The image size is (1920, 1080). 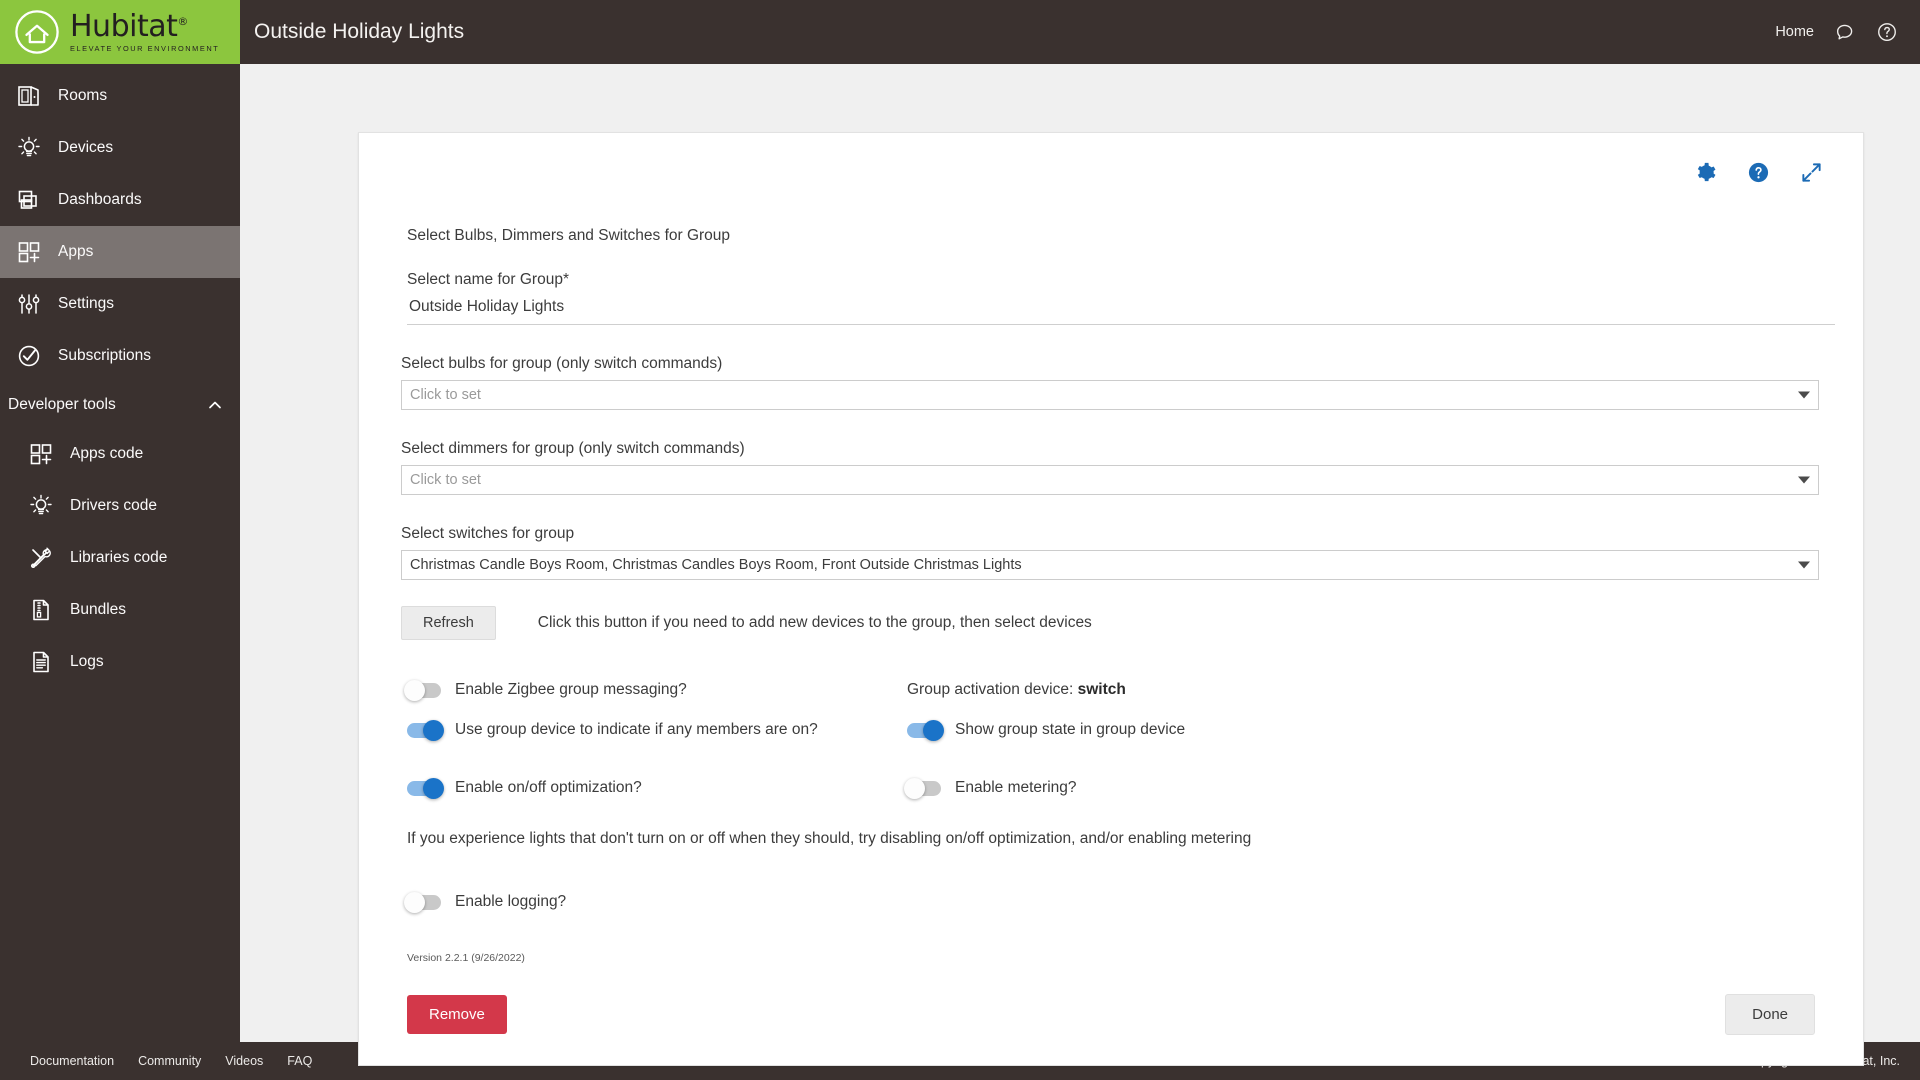 What do you see at coordinates (120, 96) in the screenshot?
I see `sidebar-item-rooms: Rooms` at bounding box center [120, 96].